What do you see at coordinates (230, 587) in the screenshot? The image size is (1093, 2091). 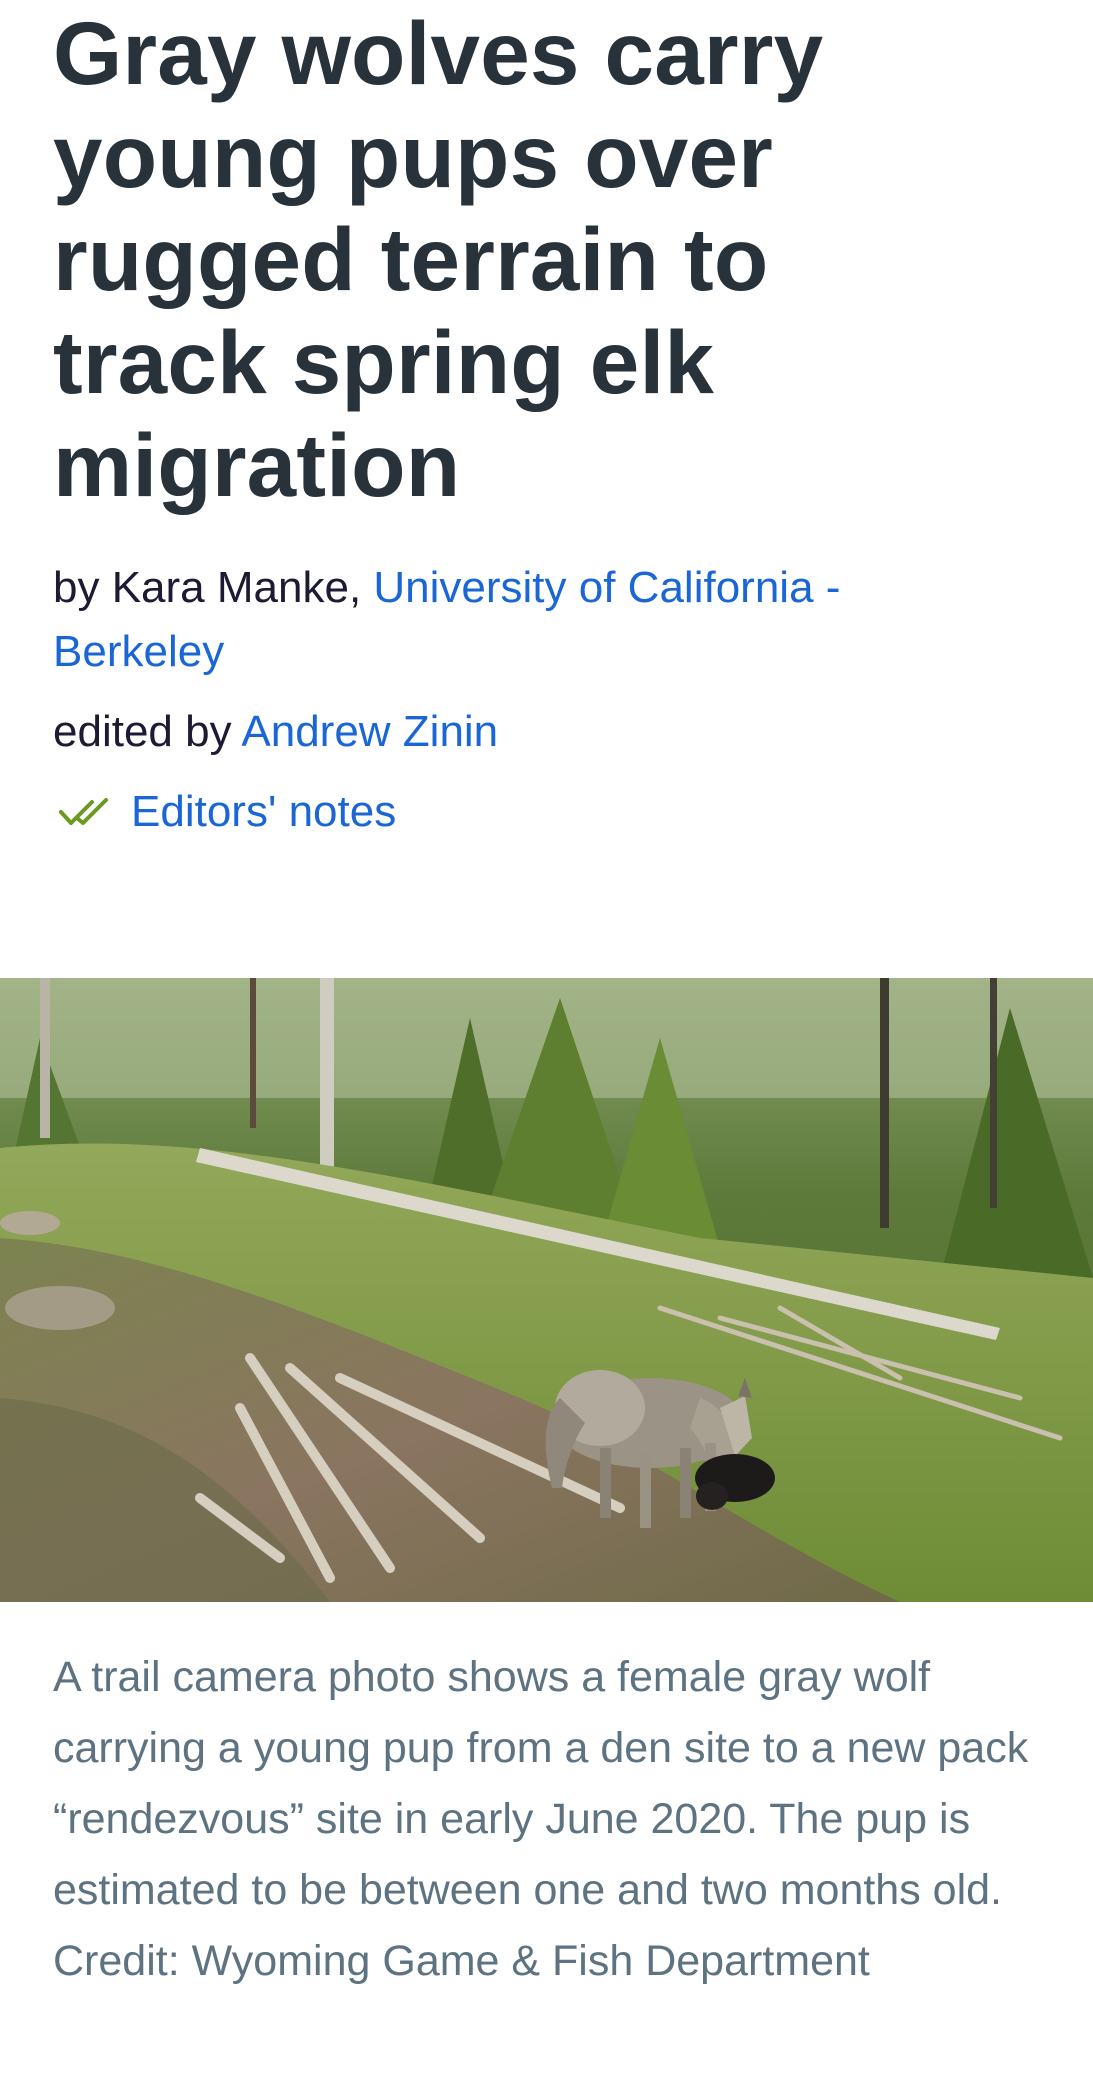 I see `author-name: Kara Manke` at bounding box center [230, 587].